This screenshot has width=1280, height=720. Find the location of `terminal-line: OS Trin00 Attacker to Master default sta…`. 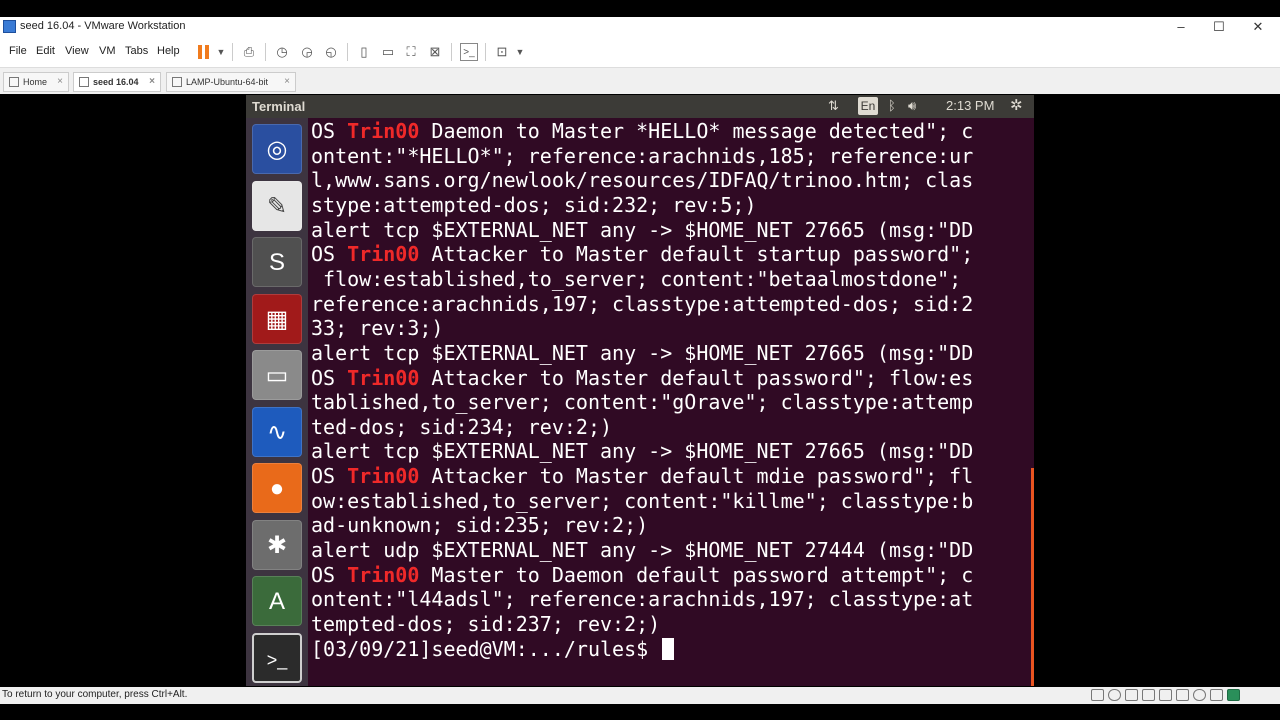

terminal-line: OS Trin00 Attacker to Master default sta… is located at coordinates (642, 254).